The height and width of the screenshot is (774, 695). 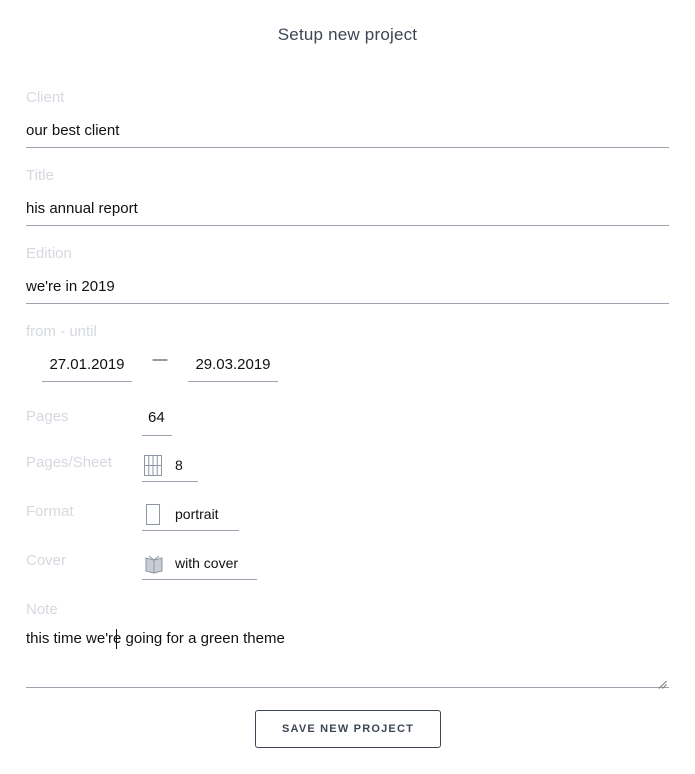 I want to click on edition-field: we're in 2019, so click(x=347, y=289).